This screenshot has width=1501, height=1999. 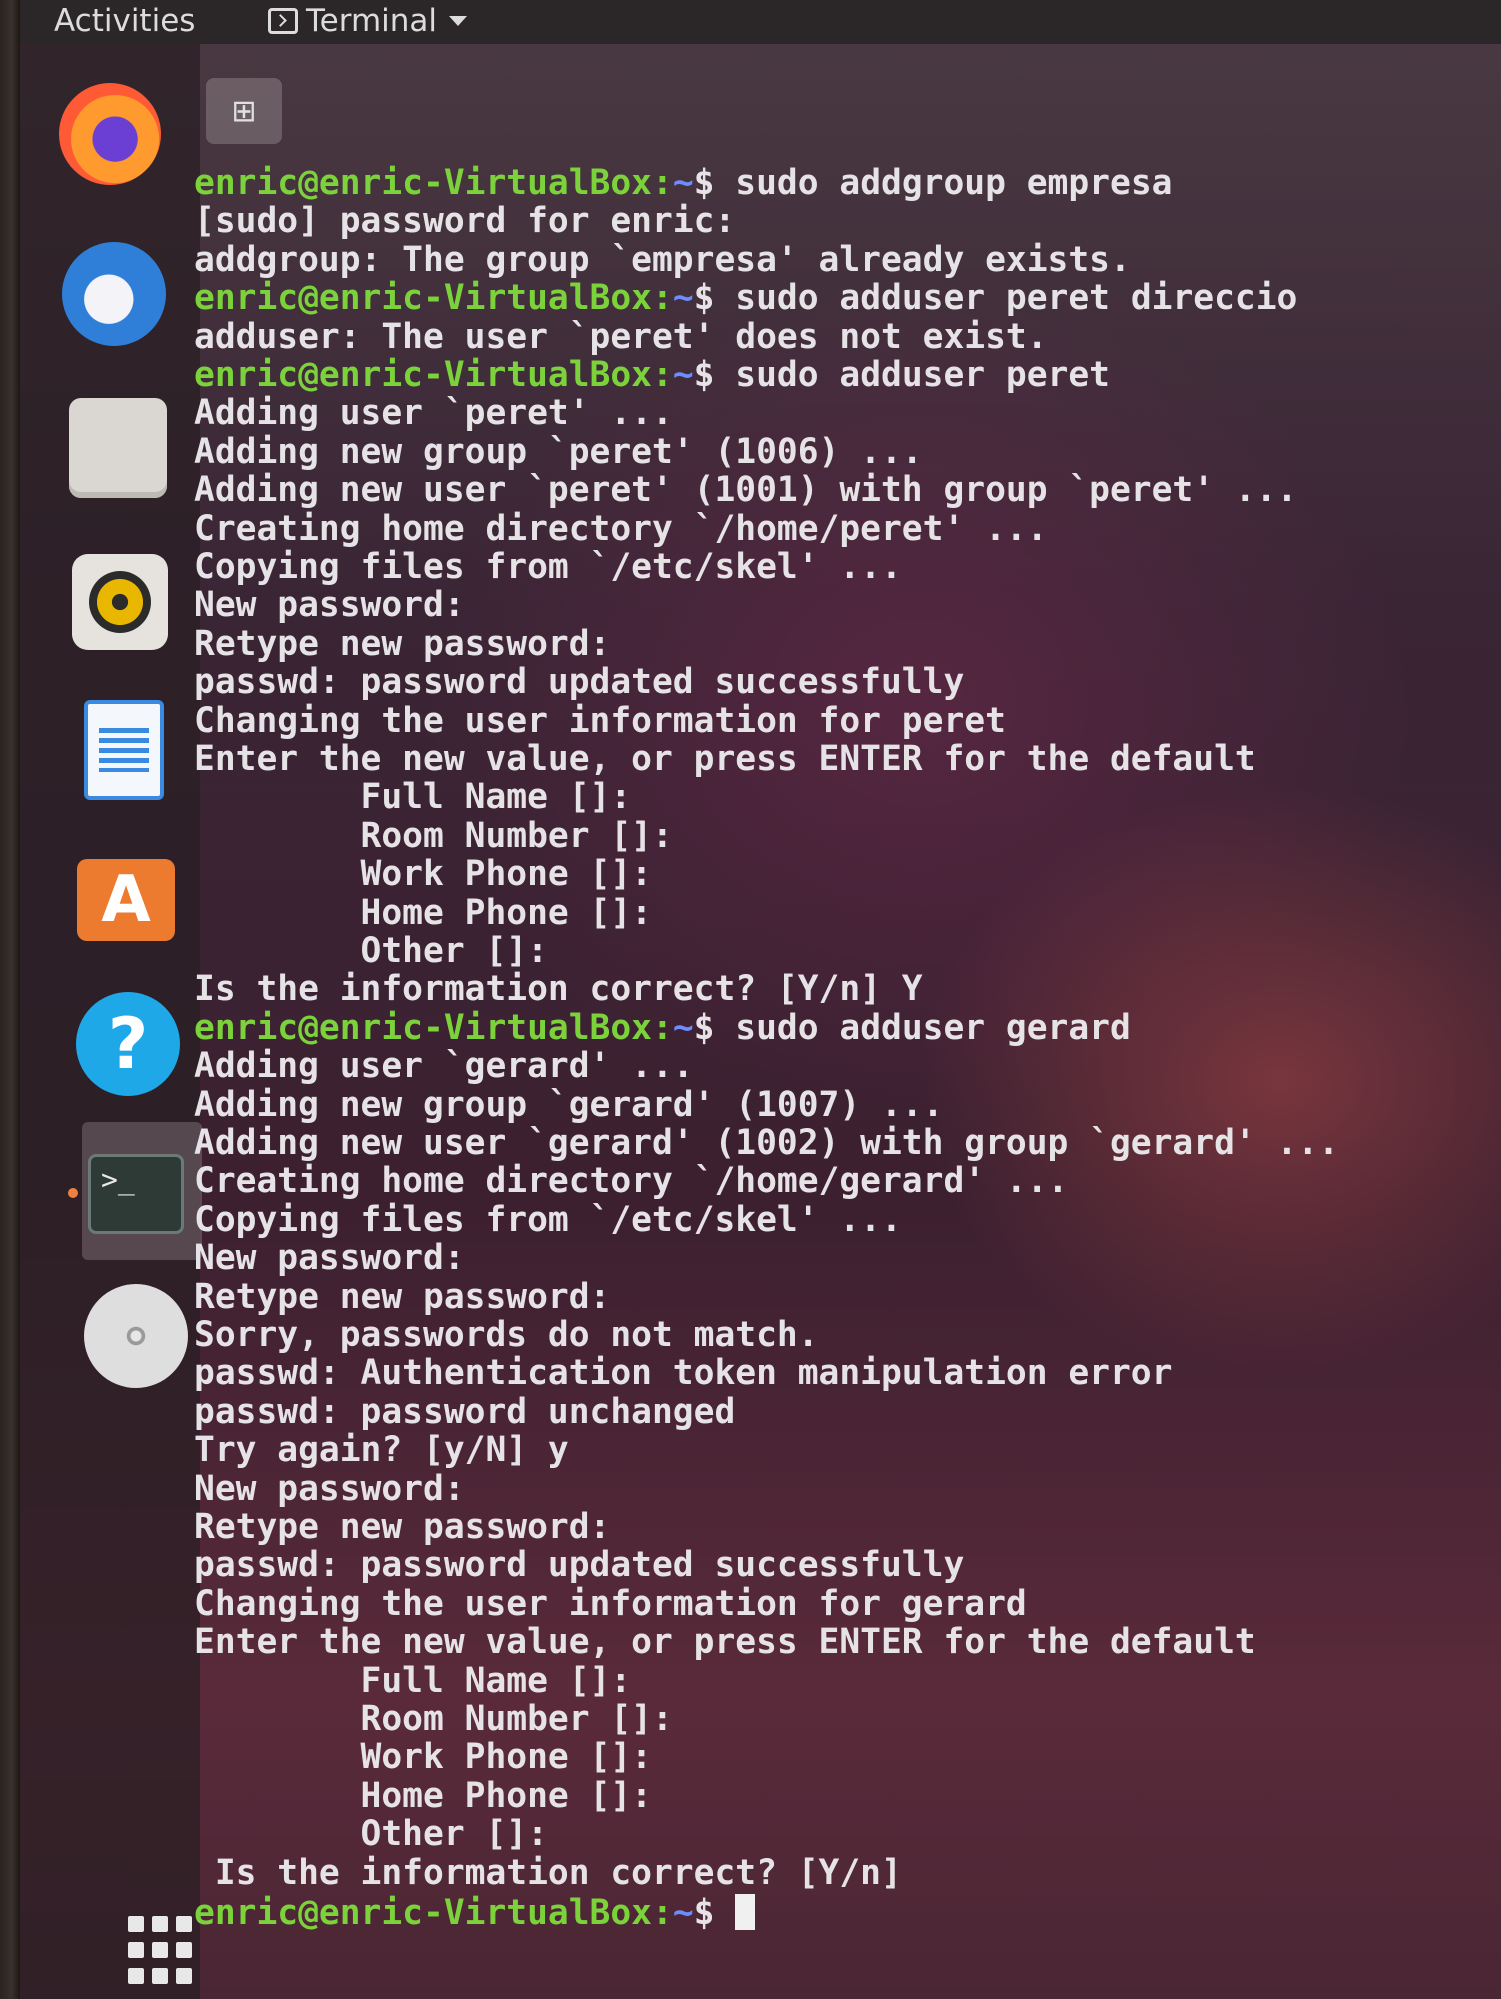 I want to click on dock-item-software: A, so click(x=126, y=900).